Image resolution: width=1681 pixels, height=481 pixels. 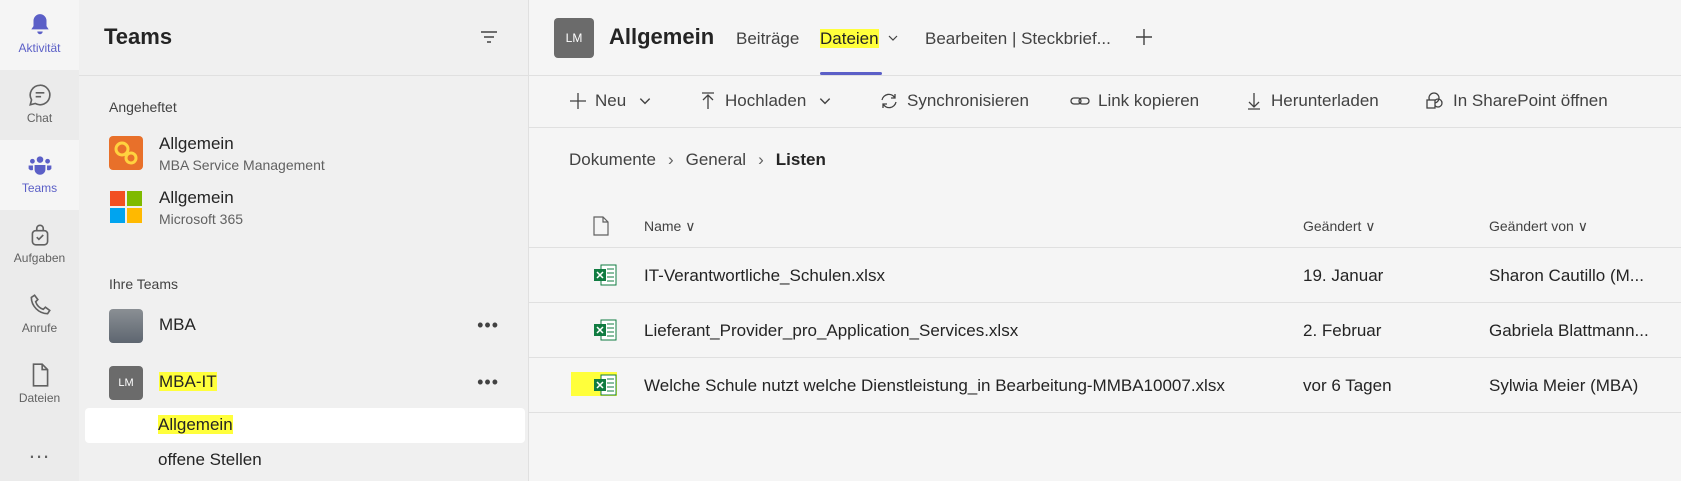 What do you see at coordinates (39, 328) in the screenshot?
I see `rail-calls-label: Anrufe` at bounding box center [39, 328].